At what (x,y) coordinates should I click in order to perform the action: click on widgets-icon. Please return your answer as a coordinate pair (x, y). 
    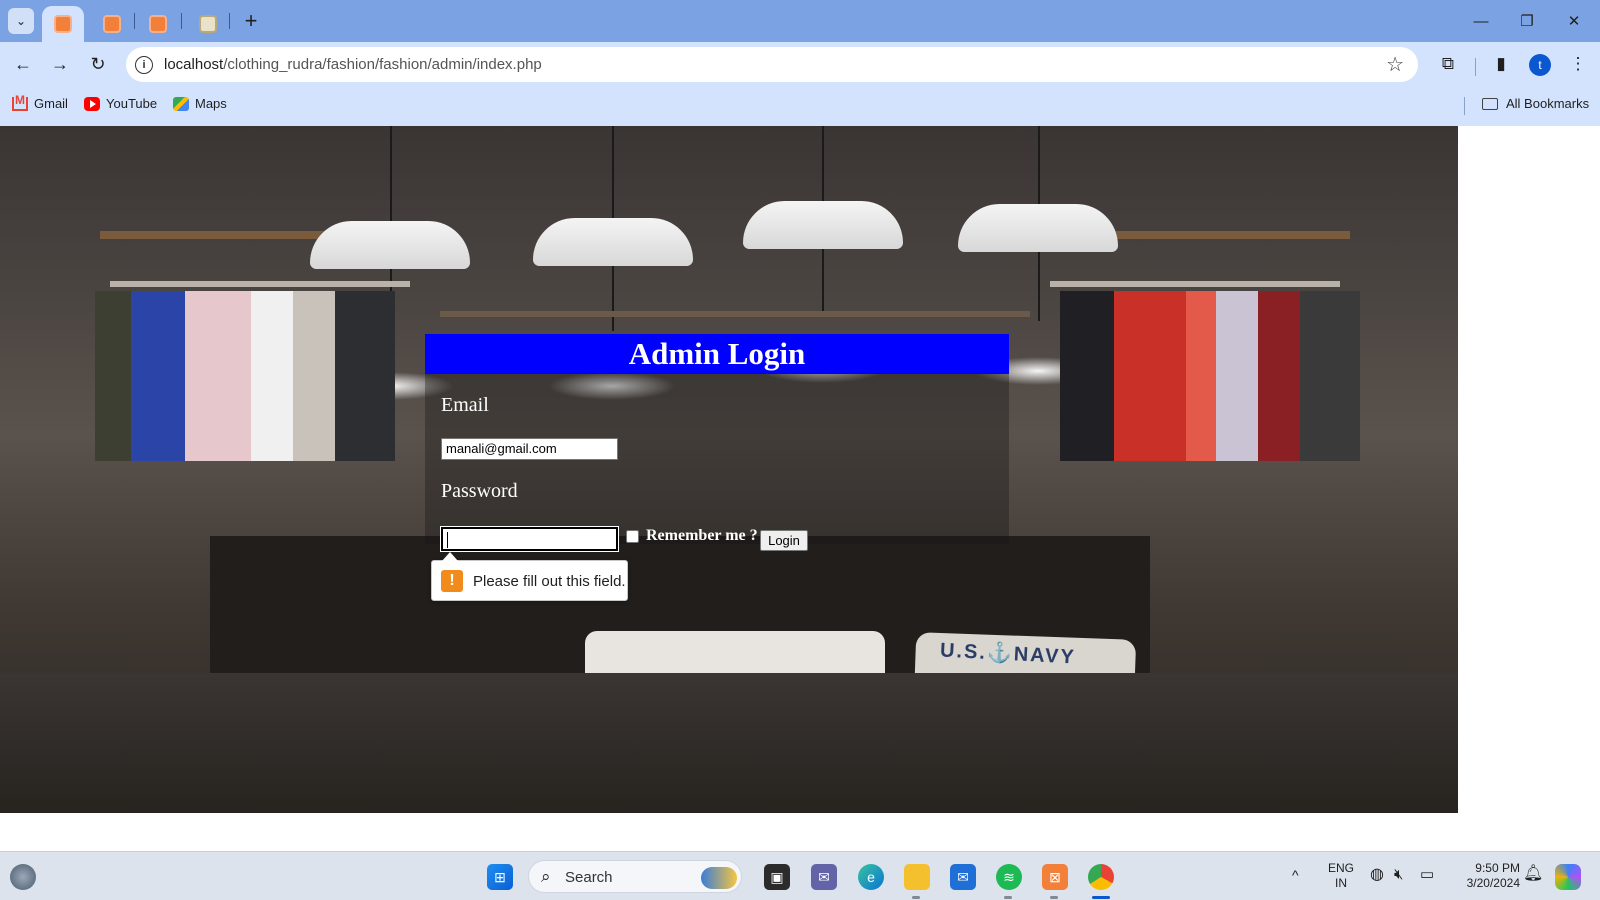
    Looking at the image, I should click on (23, 877).